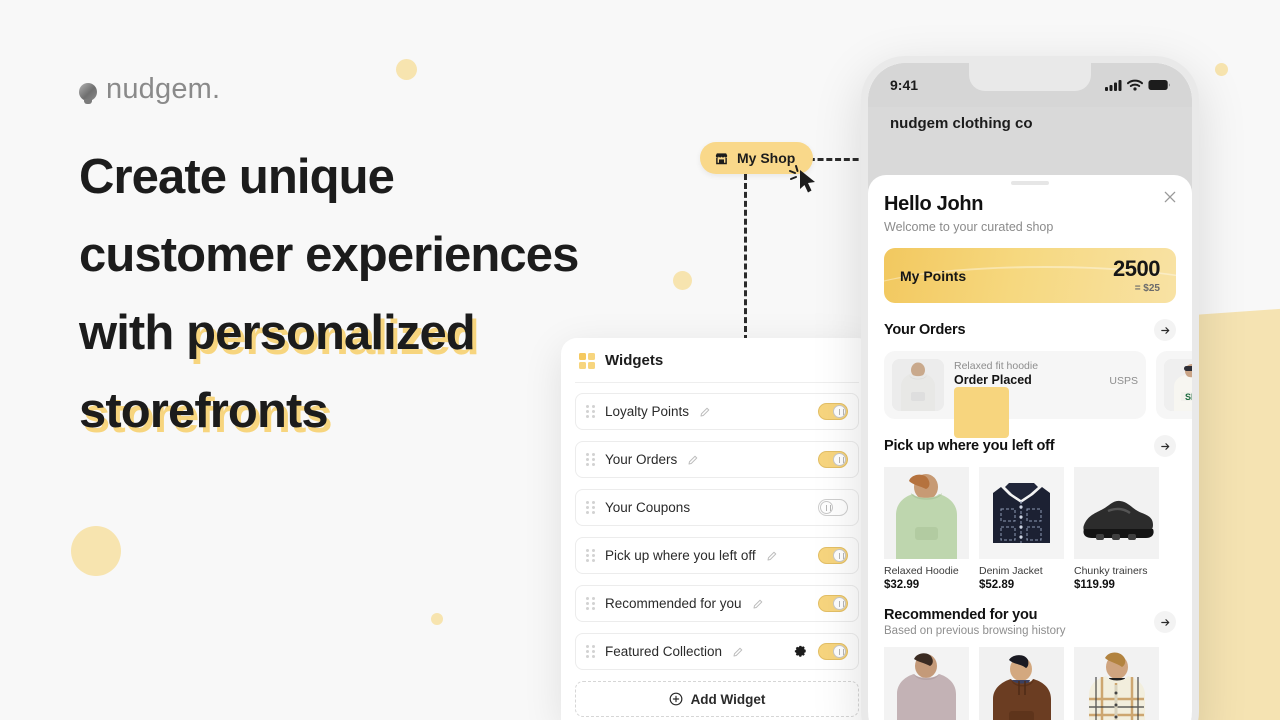  Describe the element at coordinates (1136, 268) in the screenshot. I see `points-value: 2500` at that location.